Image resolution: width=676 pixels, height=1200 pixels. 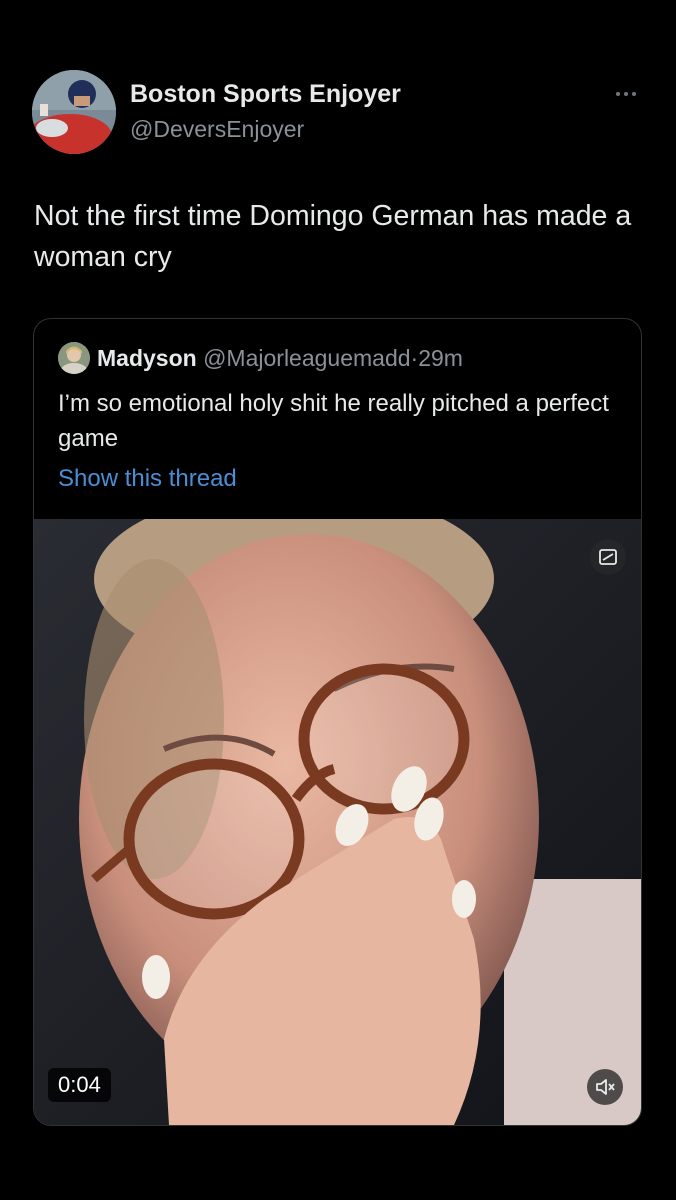 I want to click on author-display-name: Boston Sports Enjoyer, so click(x=265, y=94).